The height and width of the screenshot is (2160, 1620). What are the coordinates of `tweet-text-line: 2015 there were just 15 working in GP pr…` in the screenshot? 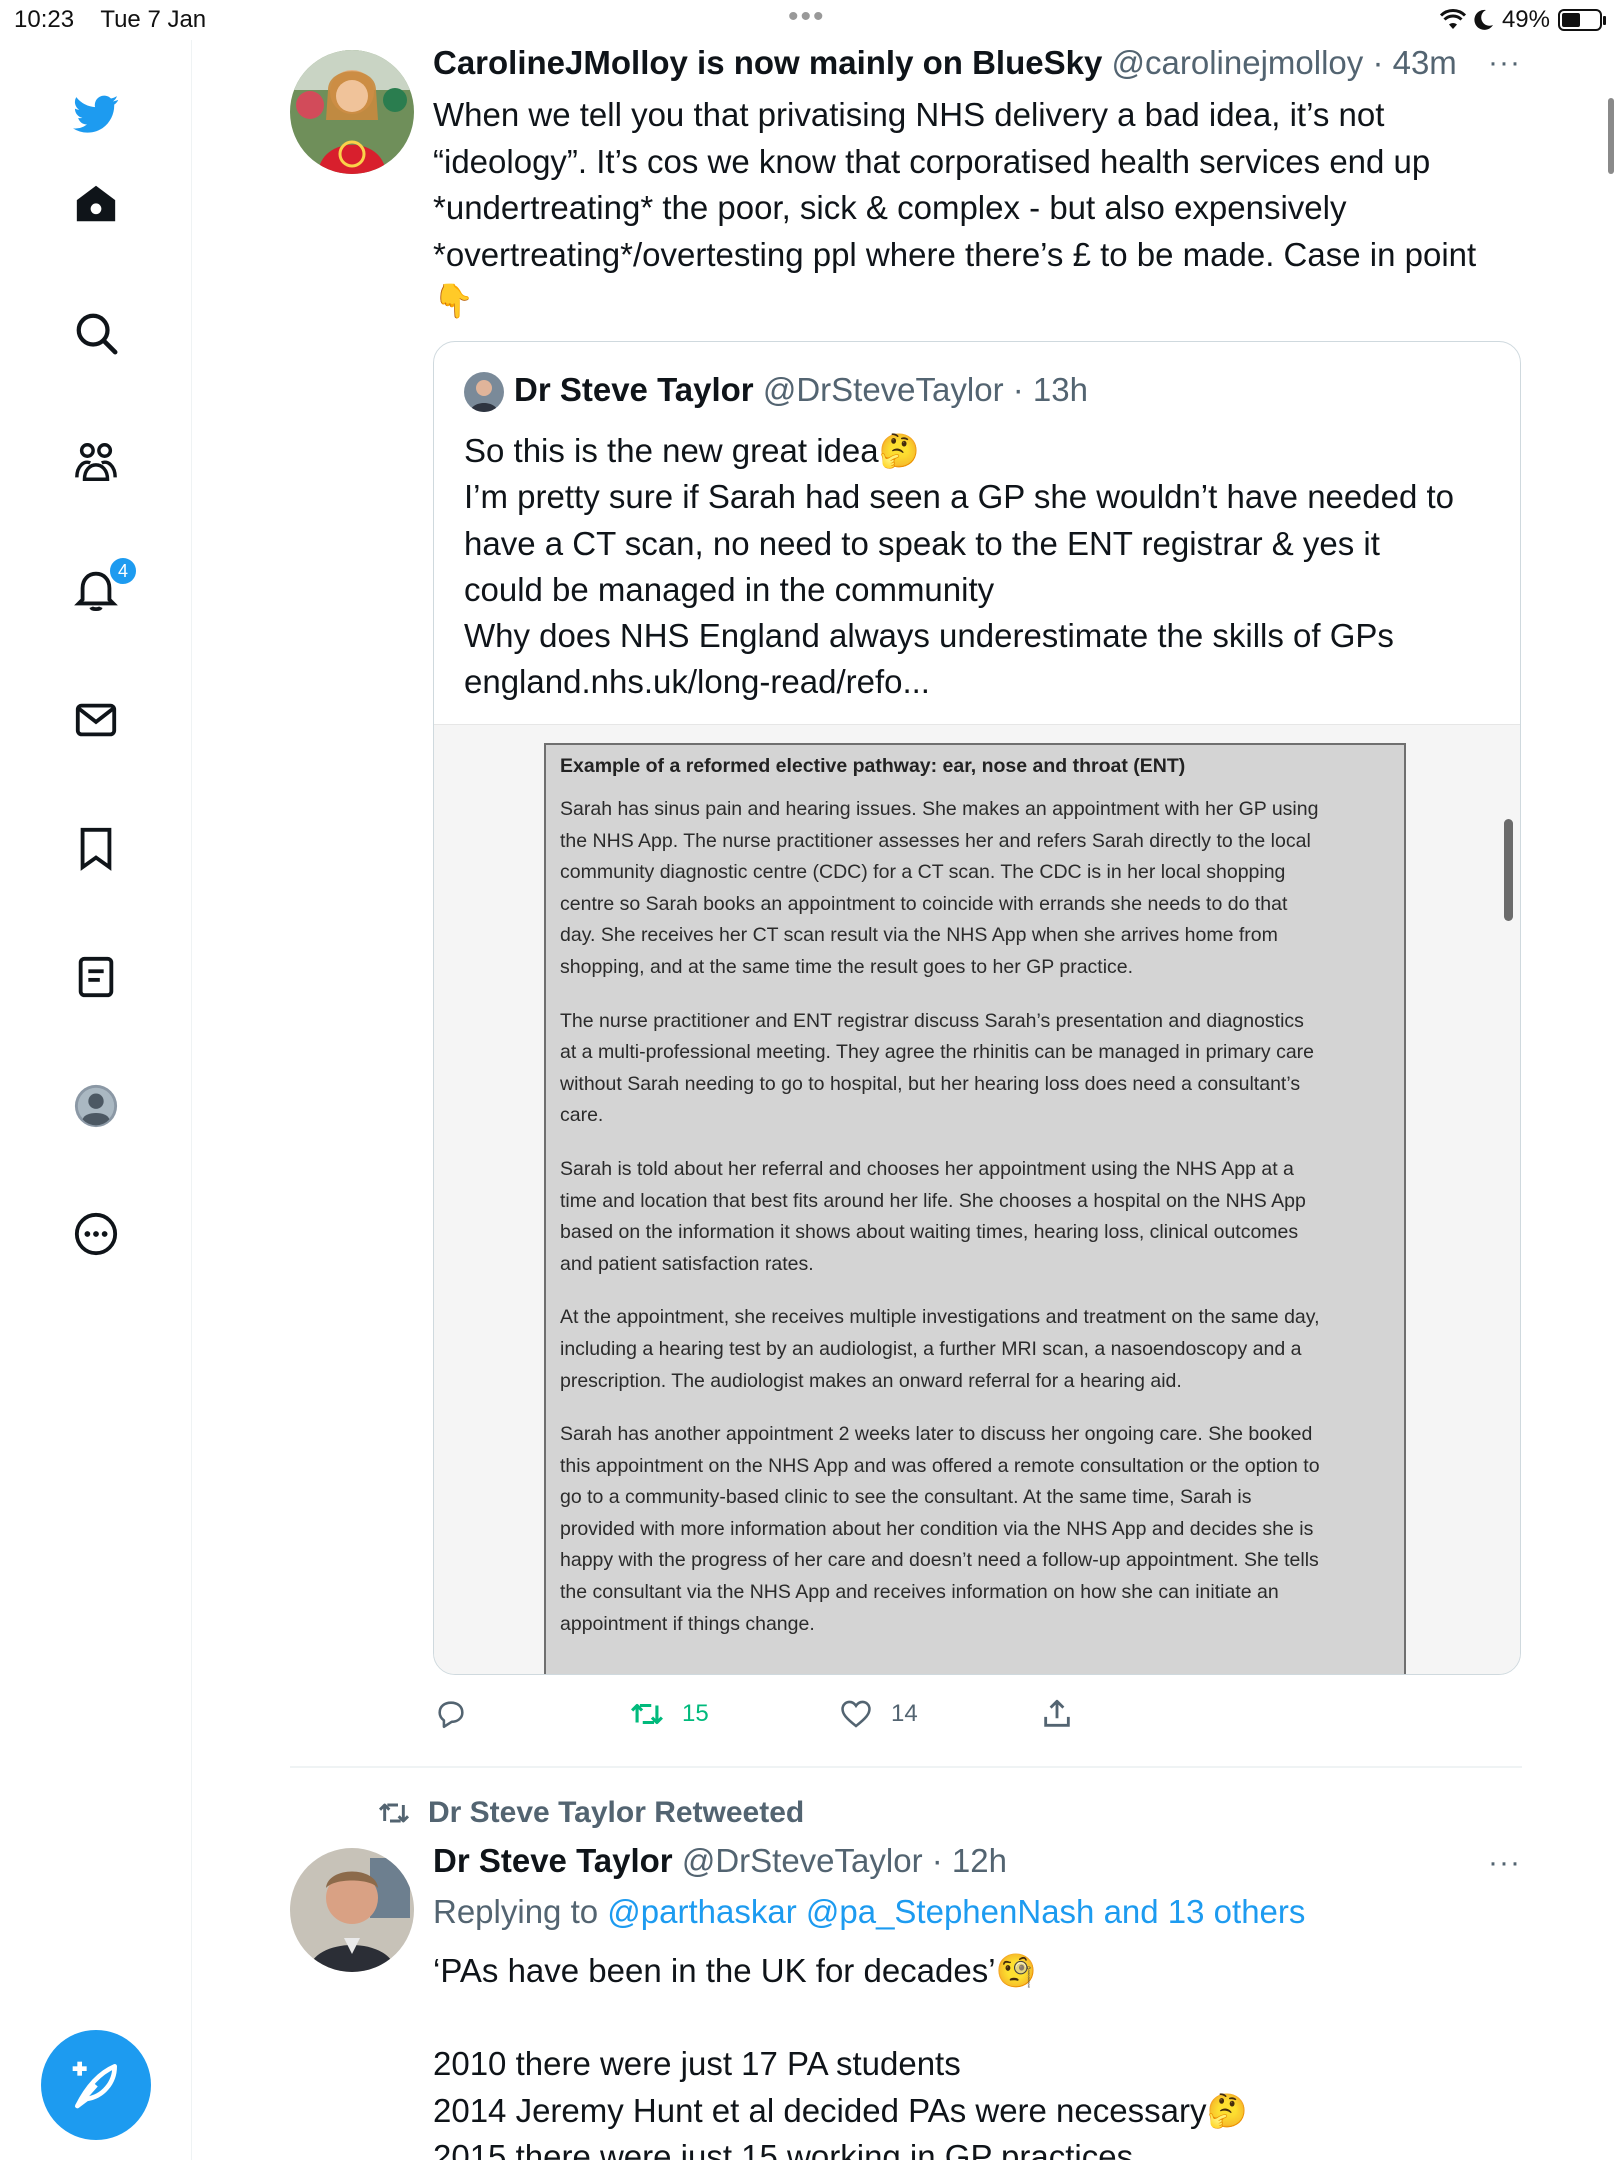 It's located at (783, 2149).